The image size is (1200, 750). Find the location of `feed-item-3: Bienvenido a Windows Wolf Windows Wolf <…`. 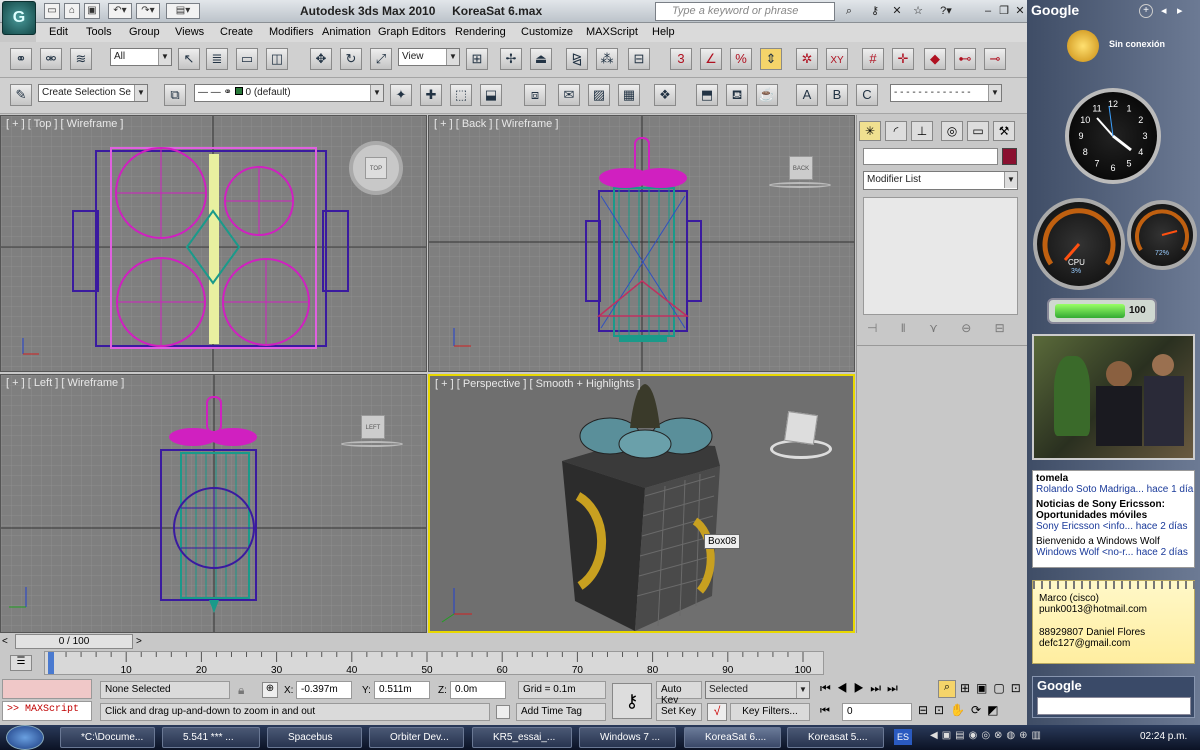

feed-item-3: Bienvenido a Windows Wolf Windows Wolf <… is located at coordinates (1113, 547).